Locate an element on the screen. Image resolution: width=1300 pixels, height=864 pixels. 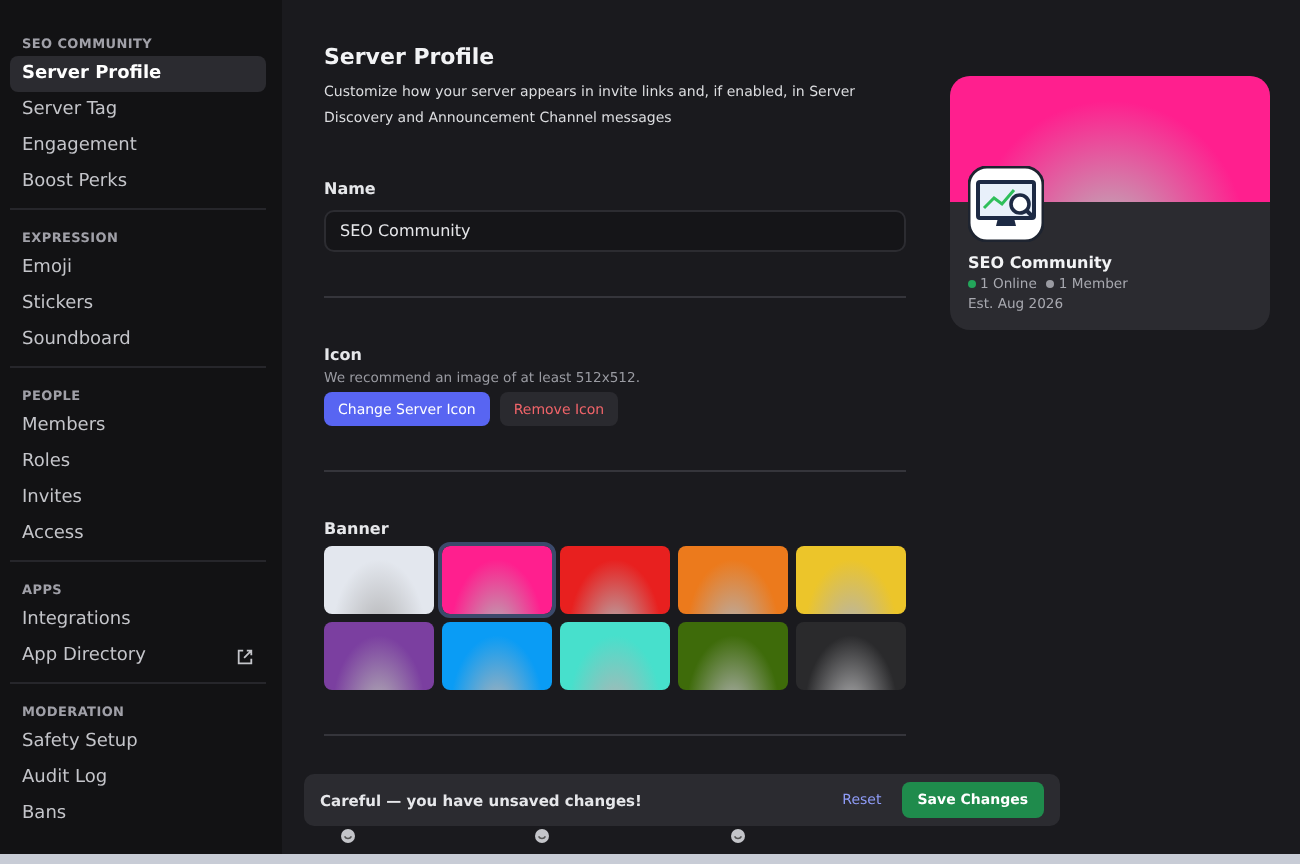
field-label: Icon is located at coordinates (344, 355).